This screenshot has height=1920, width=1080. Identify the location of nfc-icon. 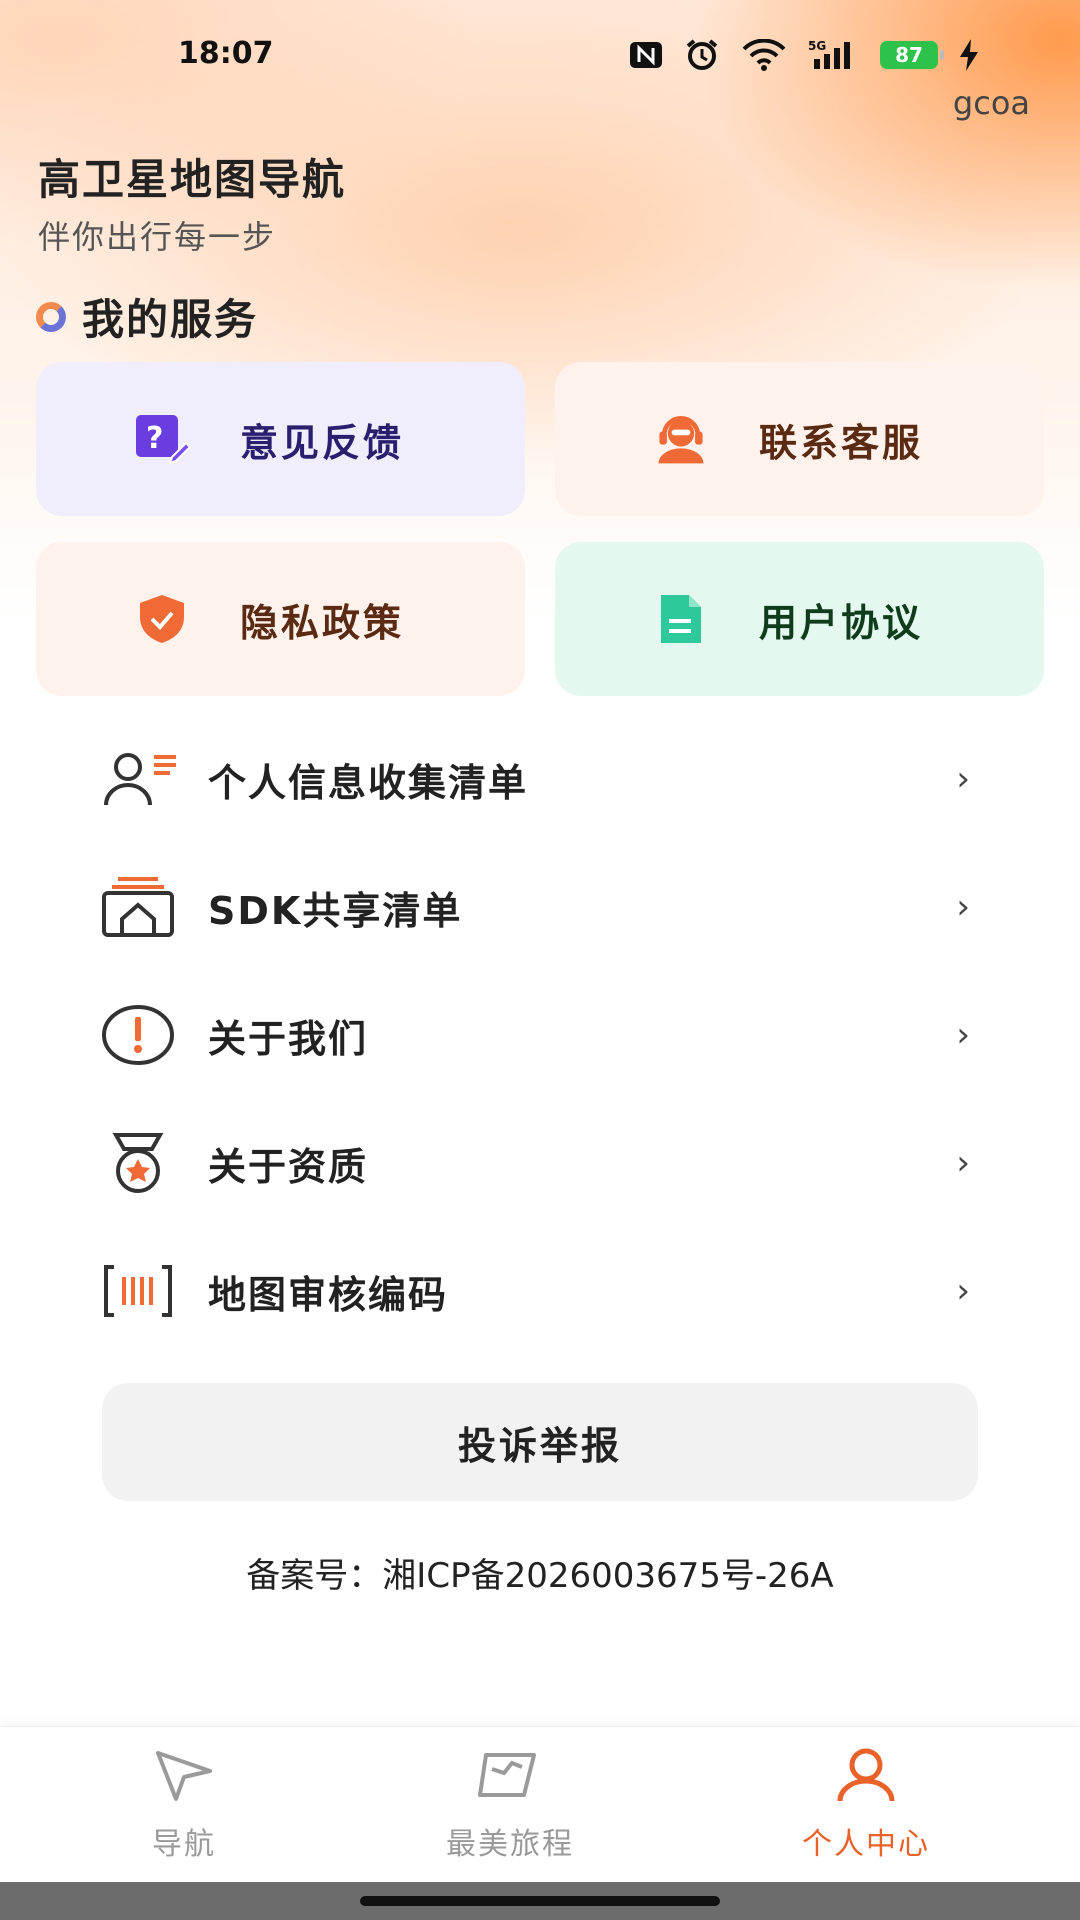
(646, 55).